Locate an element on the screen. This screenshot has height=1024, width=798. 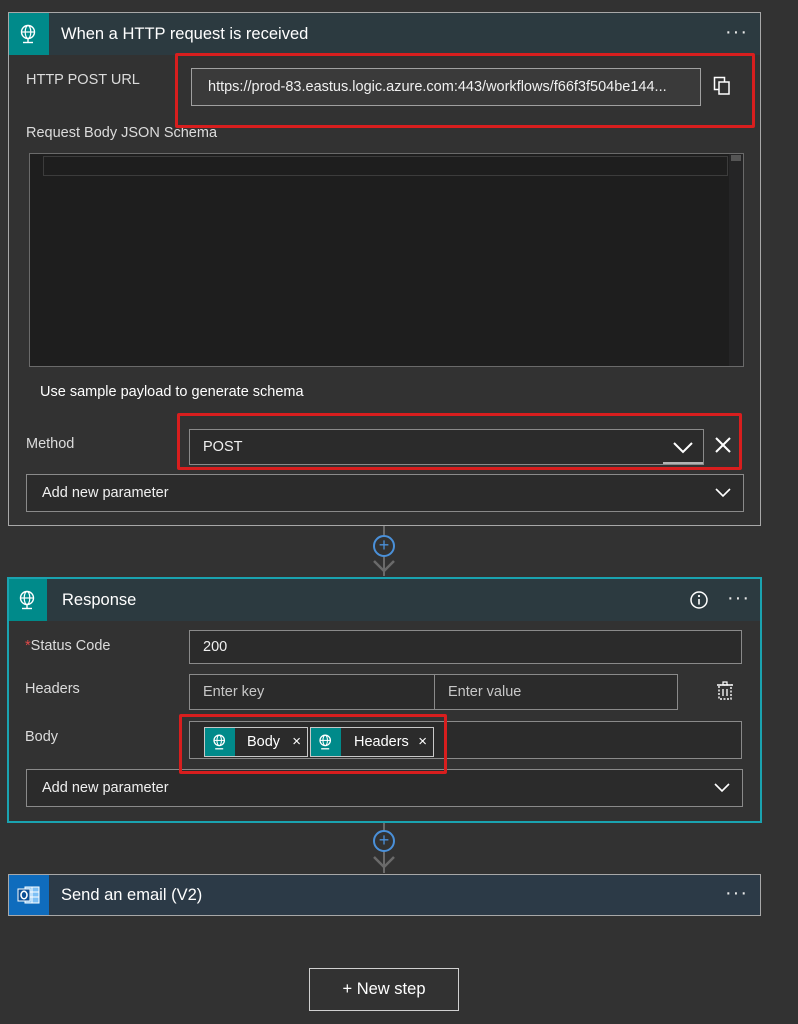
body-token-label: Body is located at coordinates (264, 742).